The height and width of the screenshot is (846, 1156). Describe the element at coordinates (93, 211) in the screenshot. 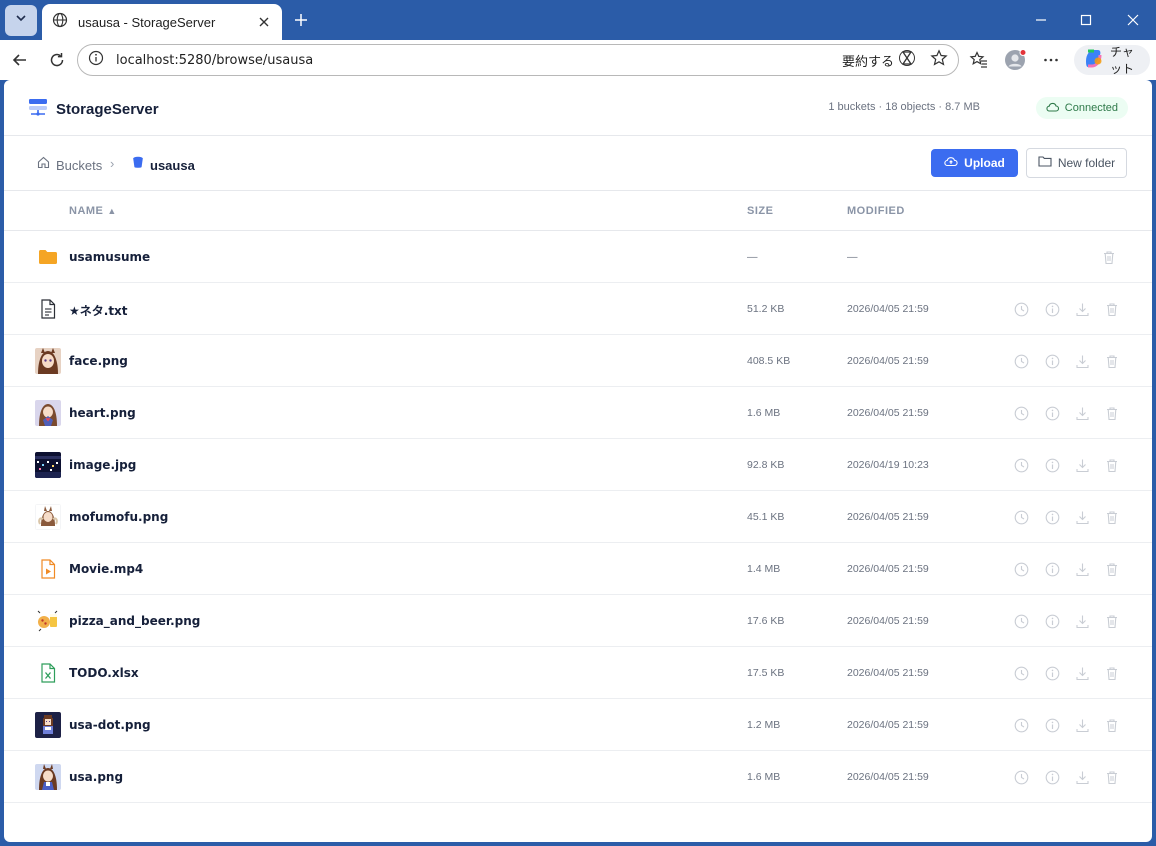

I see `column-name-header: NAME ▲` at that location.